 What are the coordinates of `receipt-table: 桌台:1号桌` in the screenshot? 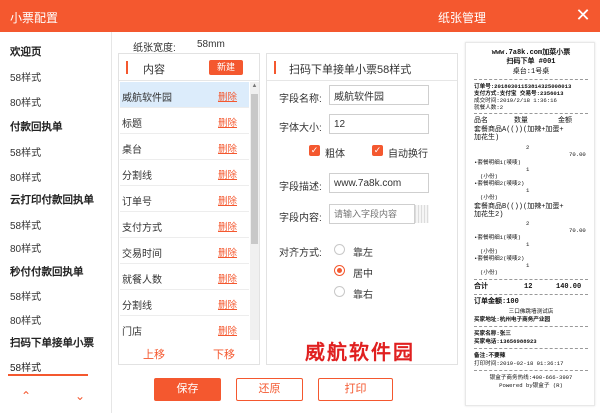 It's located at (531, 72).